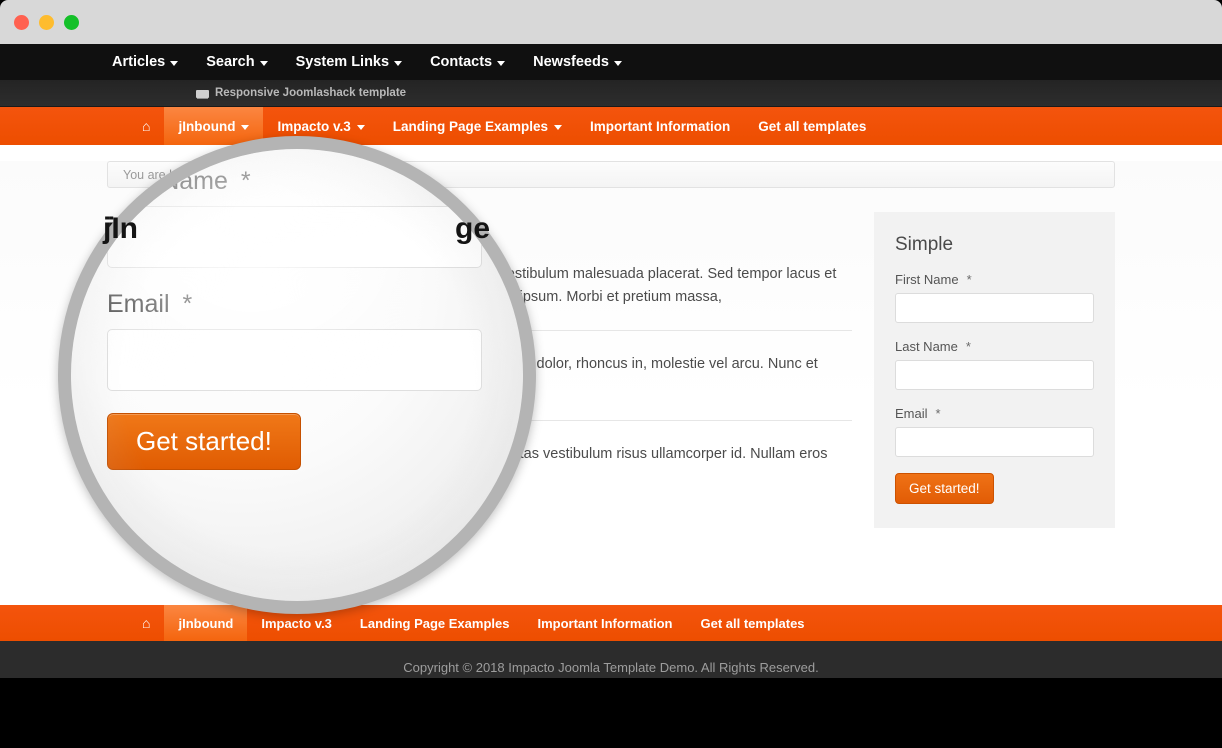 This screenshot has height=748, width=1222. What do you see at coordinates (924, 244) in the screenshot?
I see `module-title: Simple` at bounding box center [924, 244].